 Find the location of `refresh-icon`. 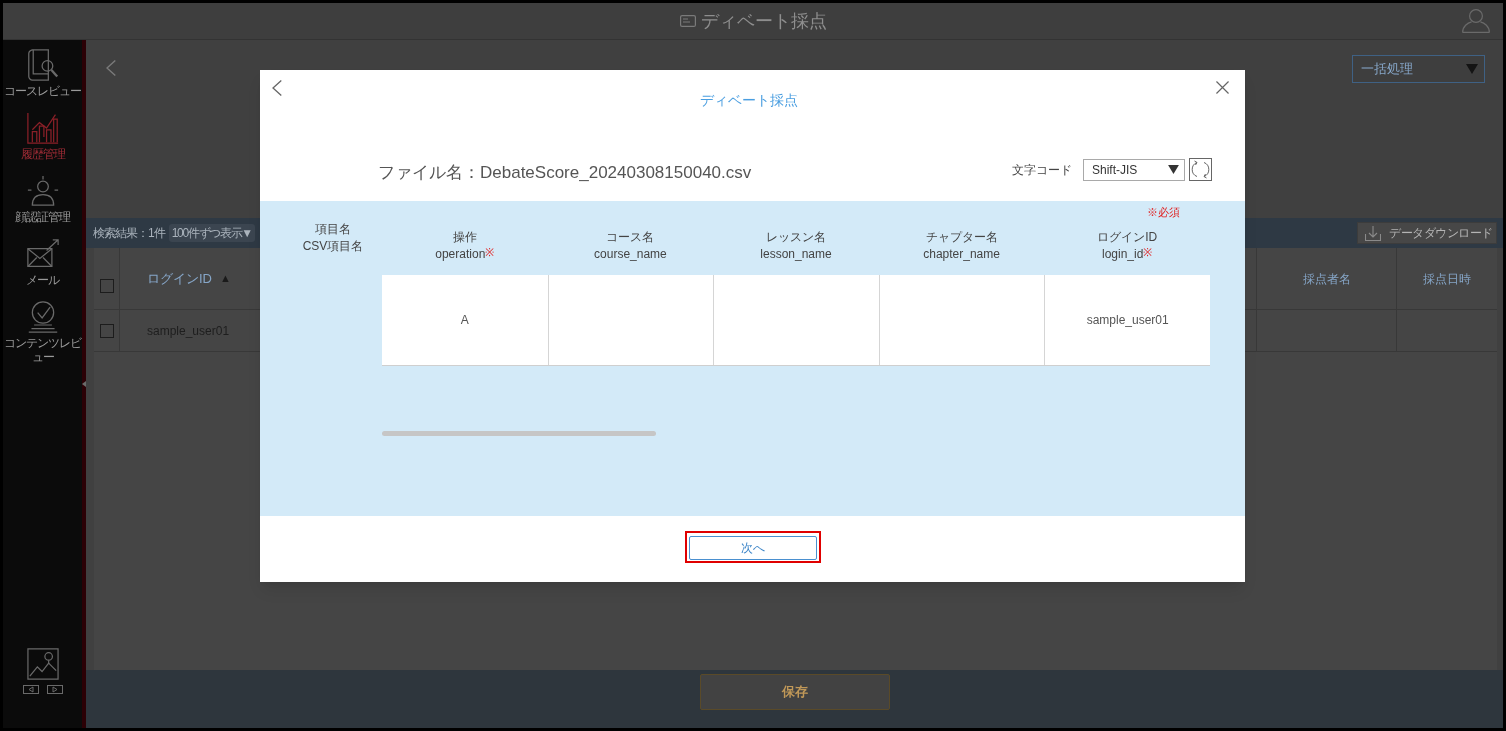

refresh-icon is located at coordinates (1200, 169).